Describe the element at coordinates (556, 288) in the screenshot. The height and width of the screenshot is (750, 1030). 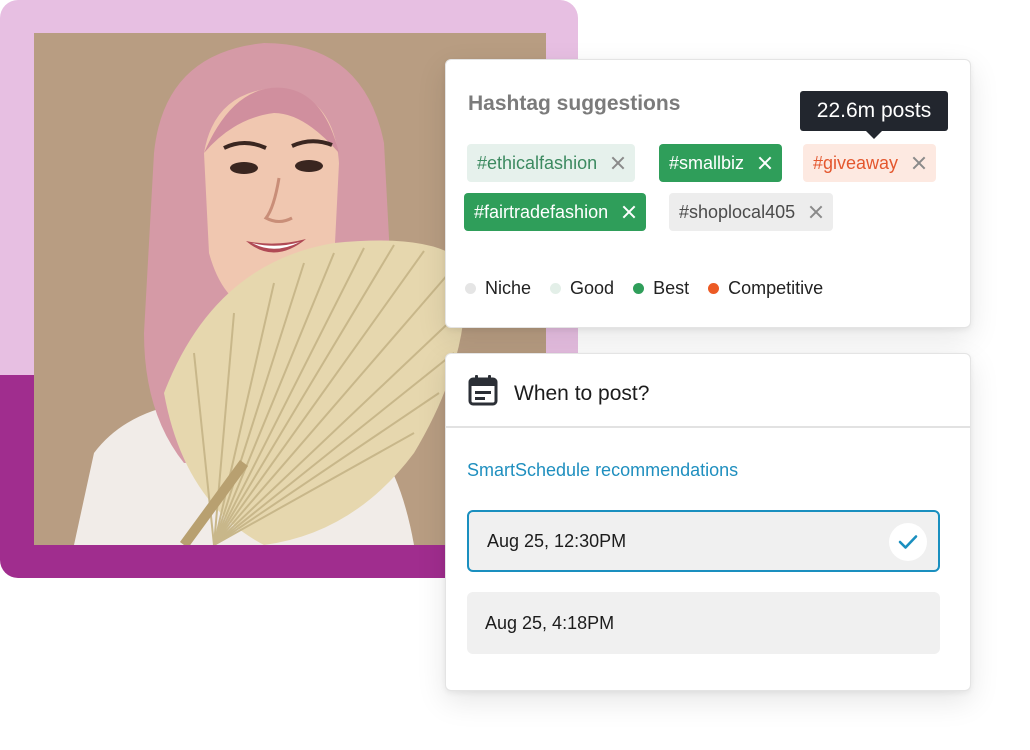
I see `legend-dot-good` at that location.